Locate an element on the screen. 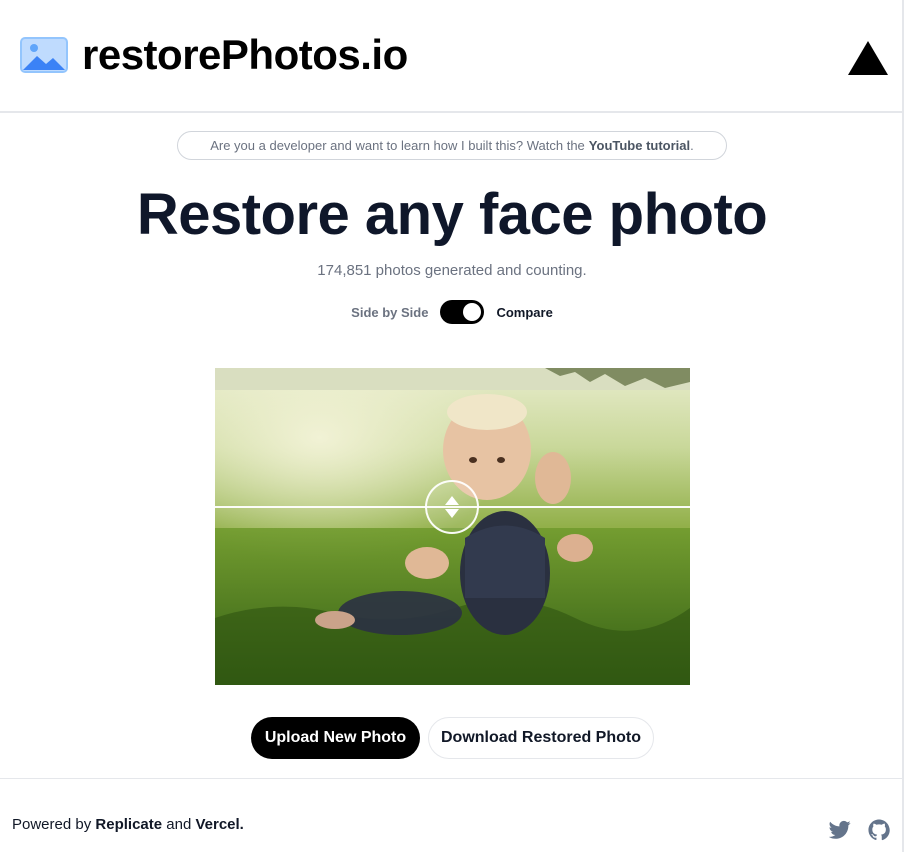 This screenshot has height=852, width=906. site-header: restorePhotos.io is located at coordinates (452, 56).